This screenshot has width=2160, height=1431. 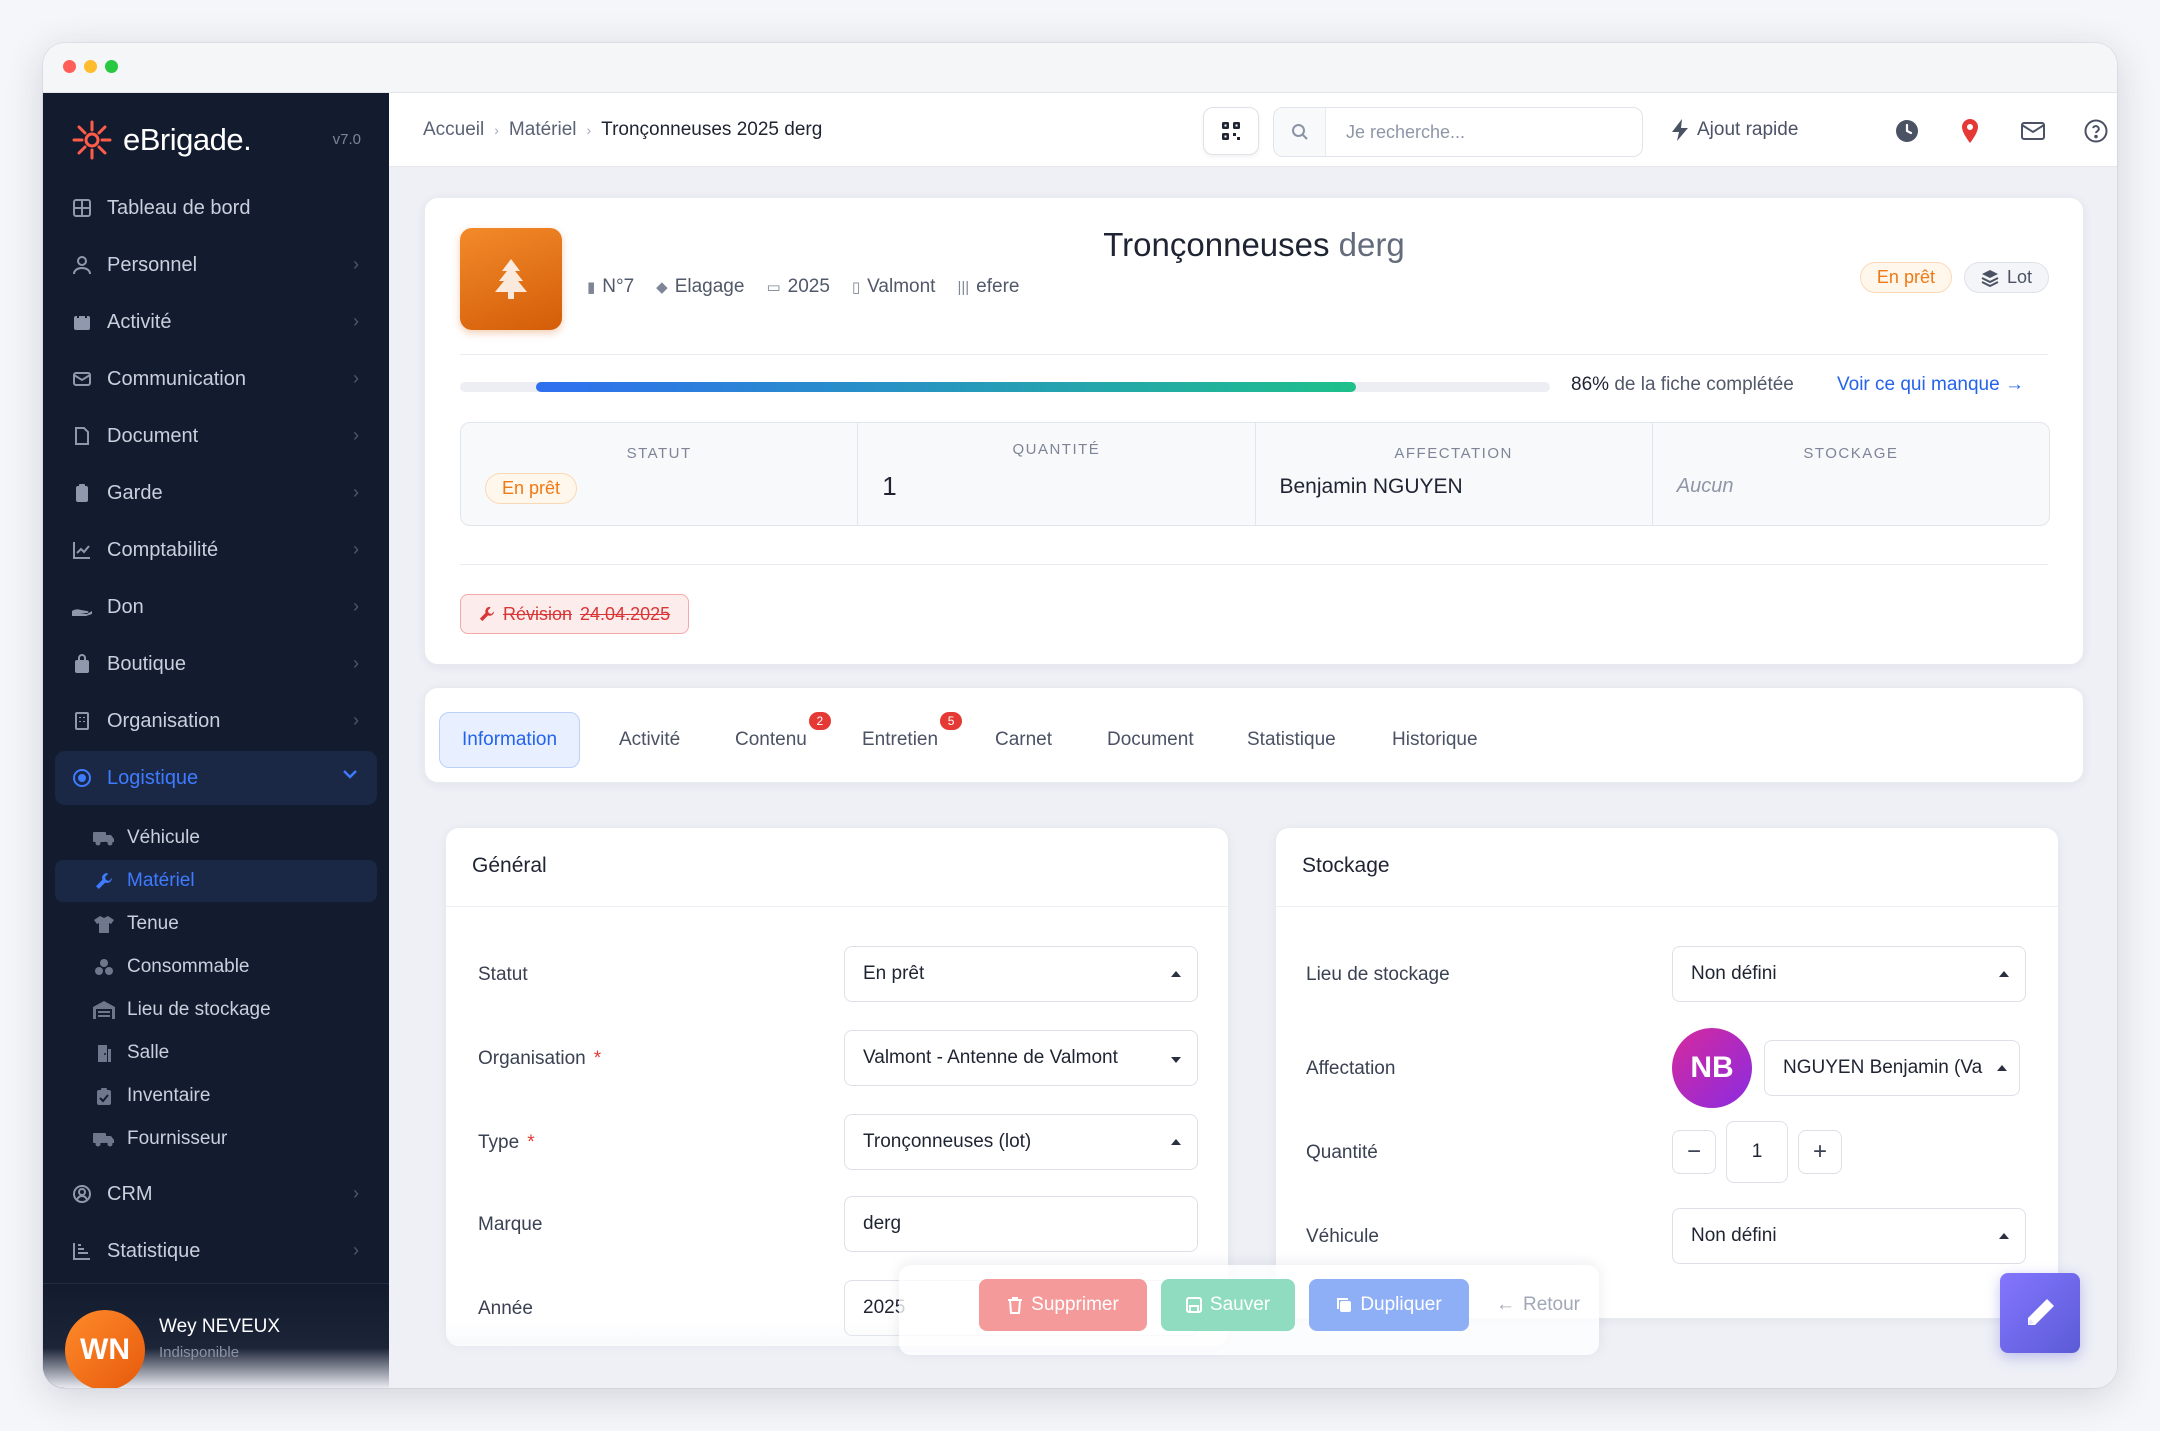 I want to click on ebrigade-logo-icon, so click(x=92, y=140).